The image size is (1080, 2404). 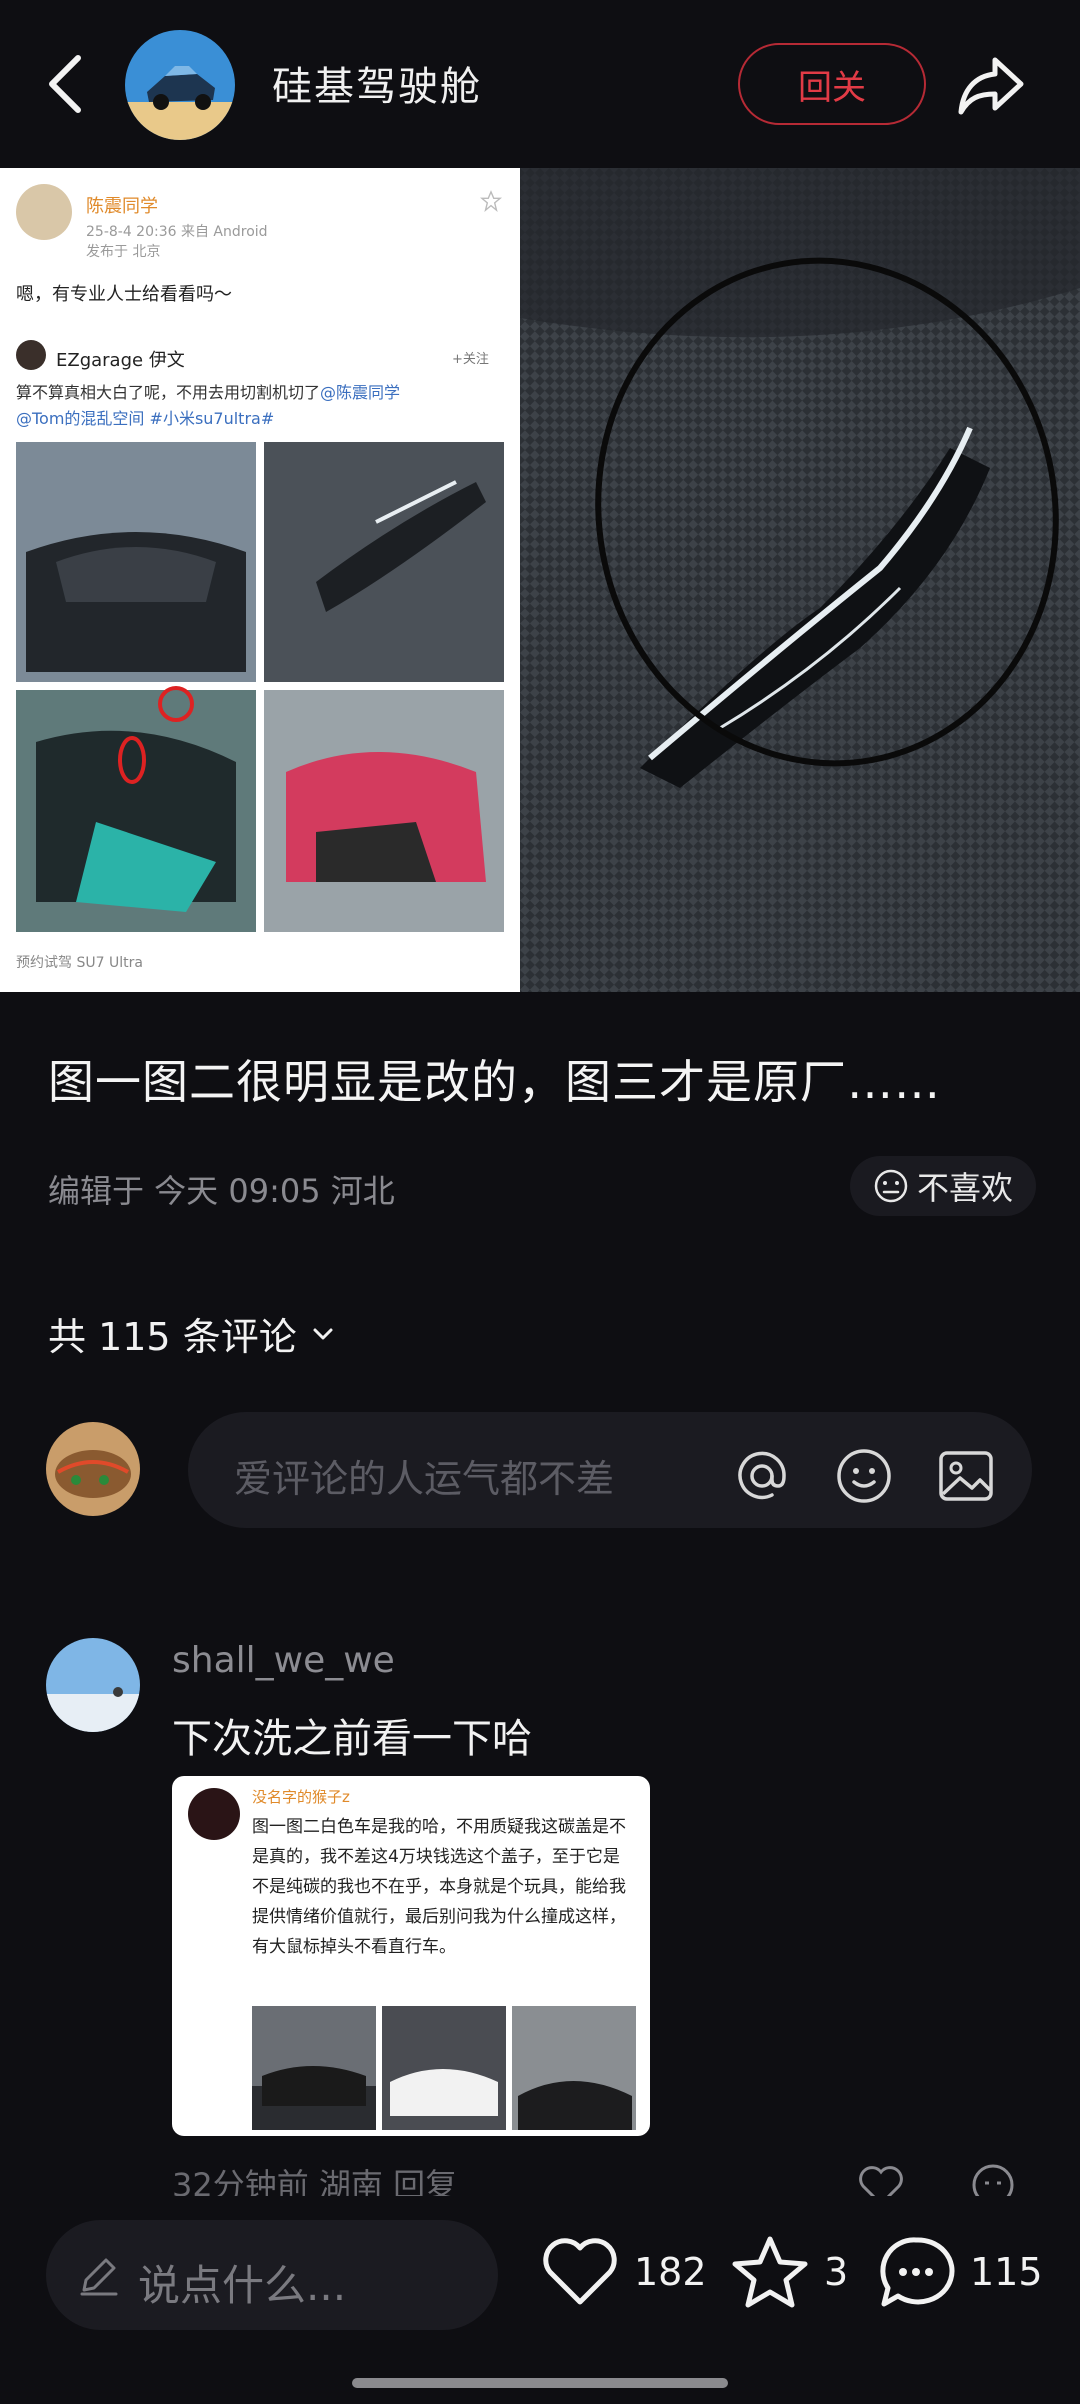 What do you see at coordinates (832, 84) in the screenshot?
I see `follow-back-button: 回关` at bounding box center [832, 84].